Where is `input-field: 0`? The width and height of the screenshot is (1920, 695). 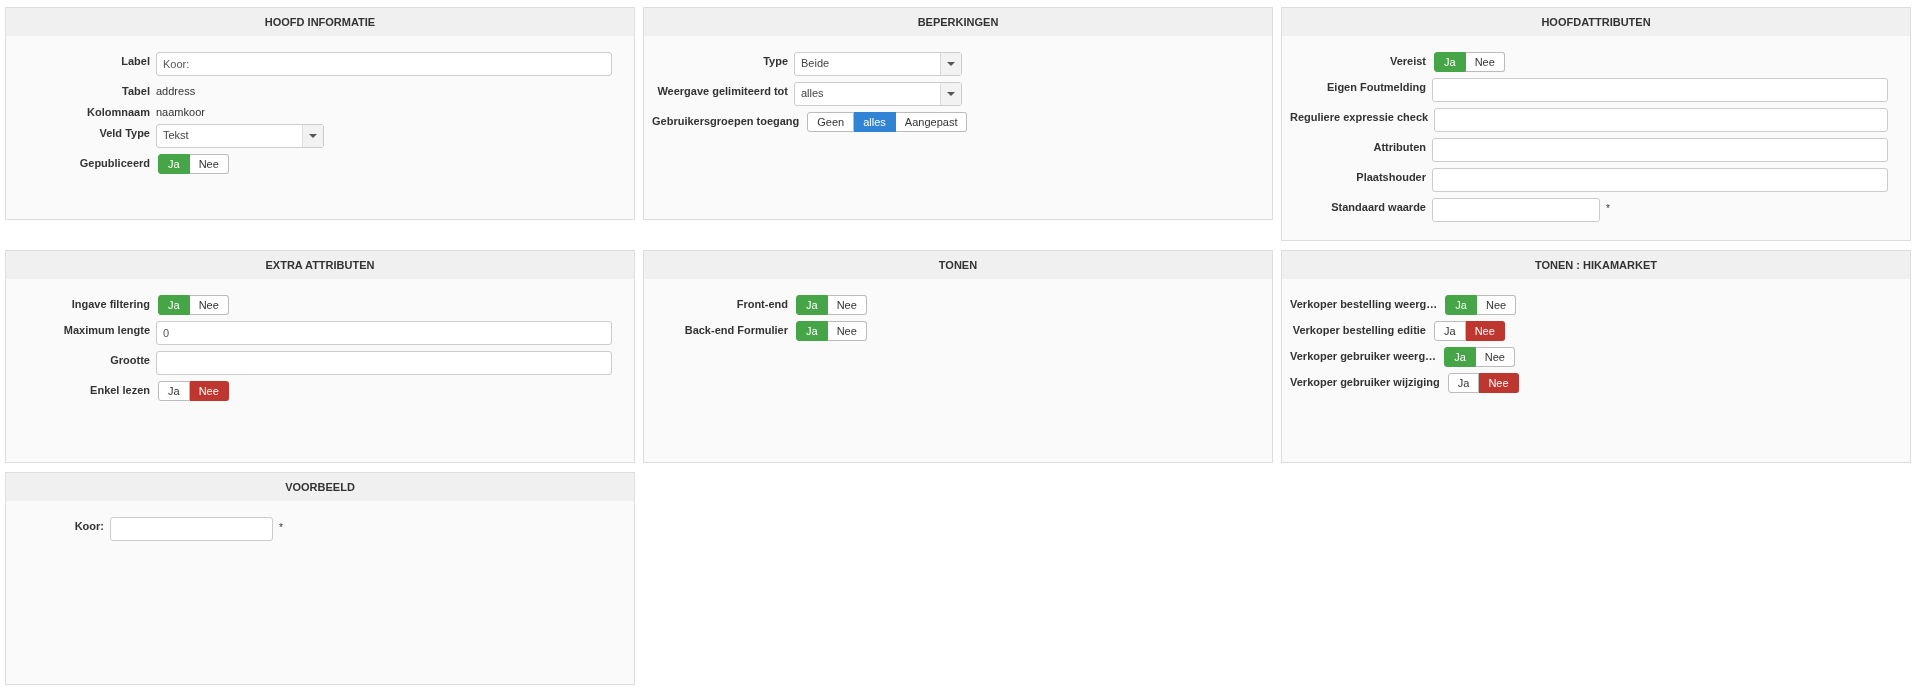 input-field: 0 is located at coordinates (384, 333).